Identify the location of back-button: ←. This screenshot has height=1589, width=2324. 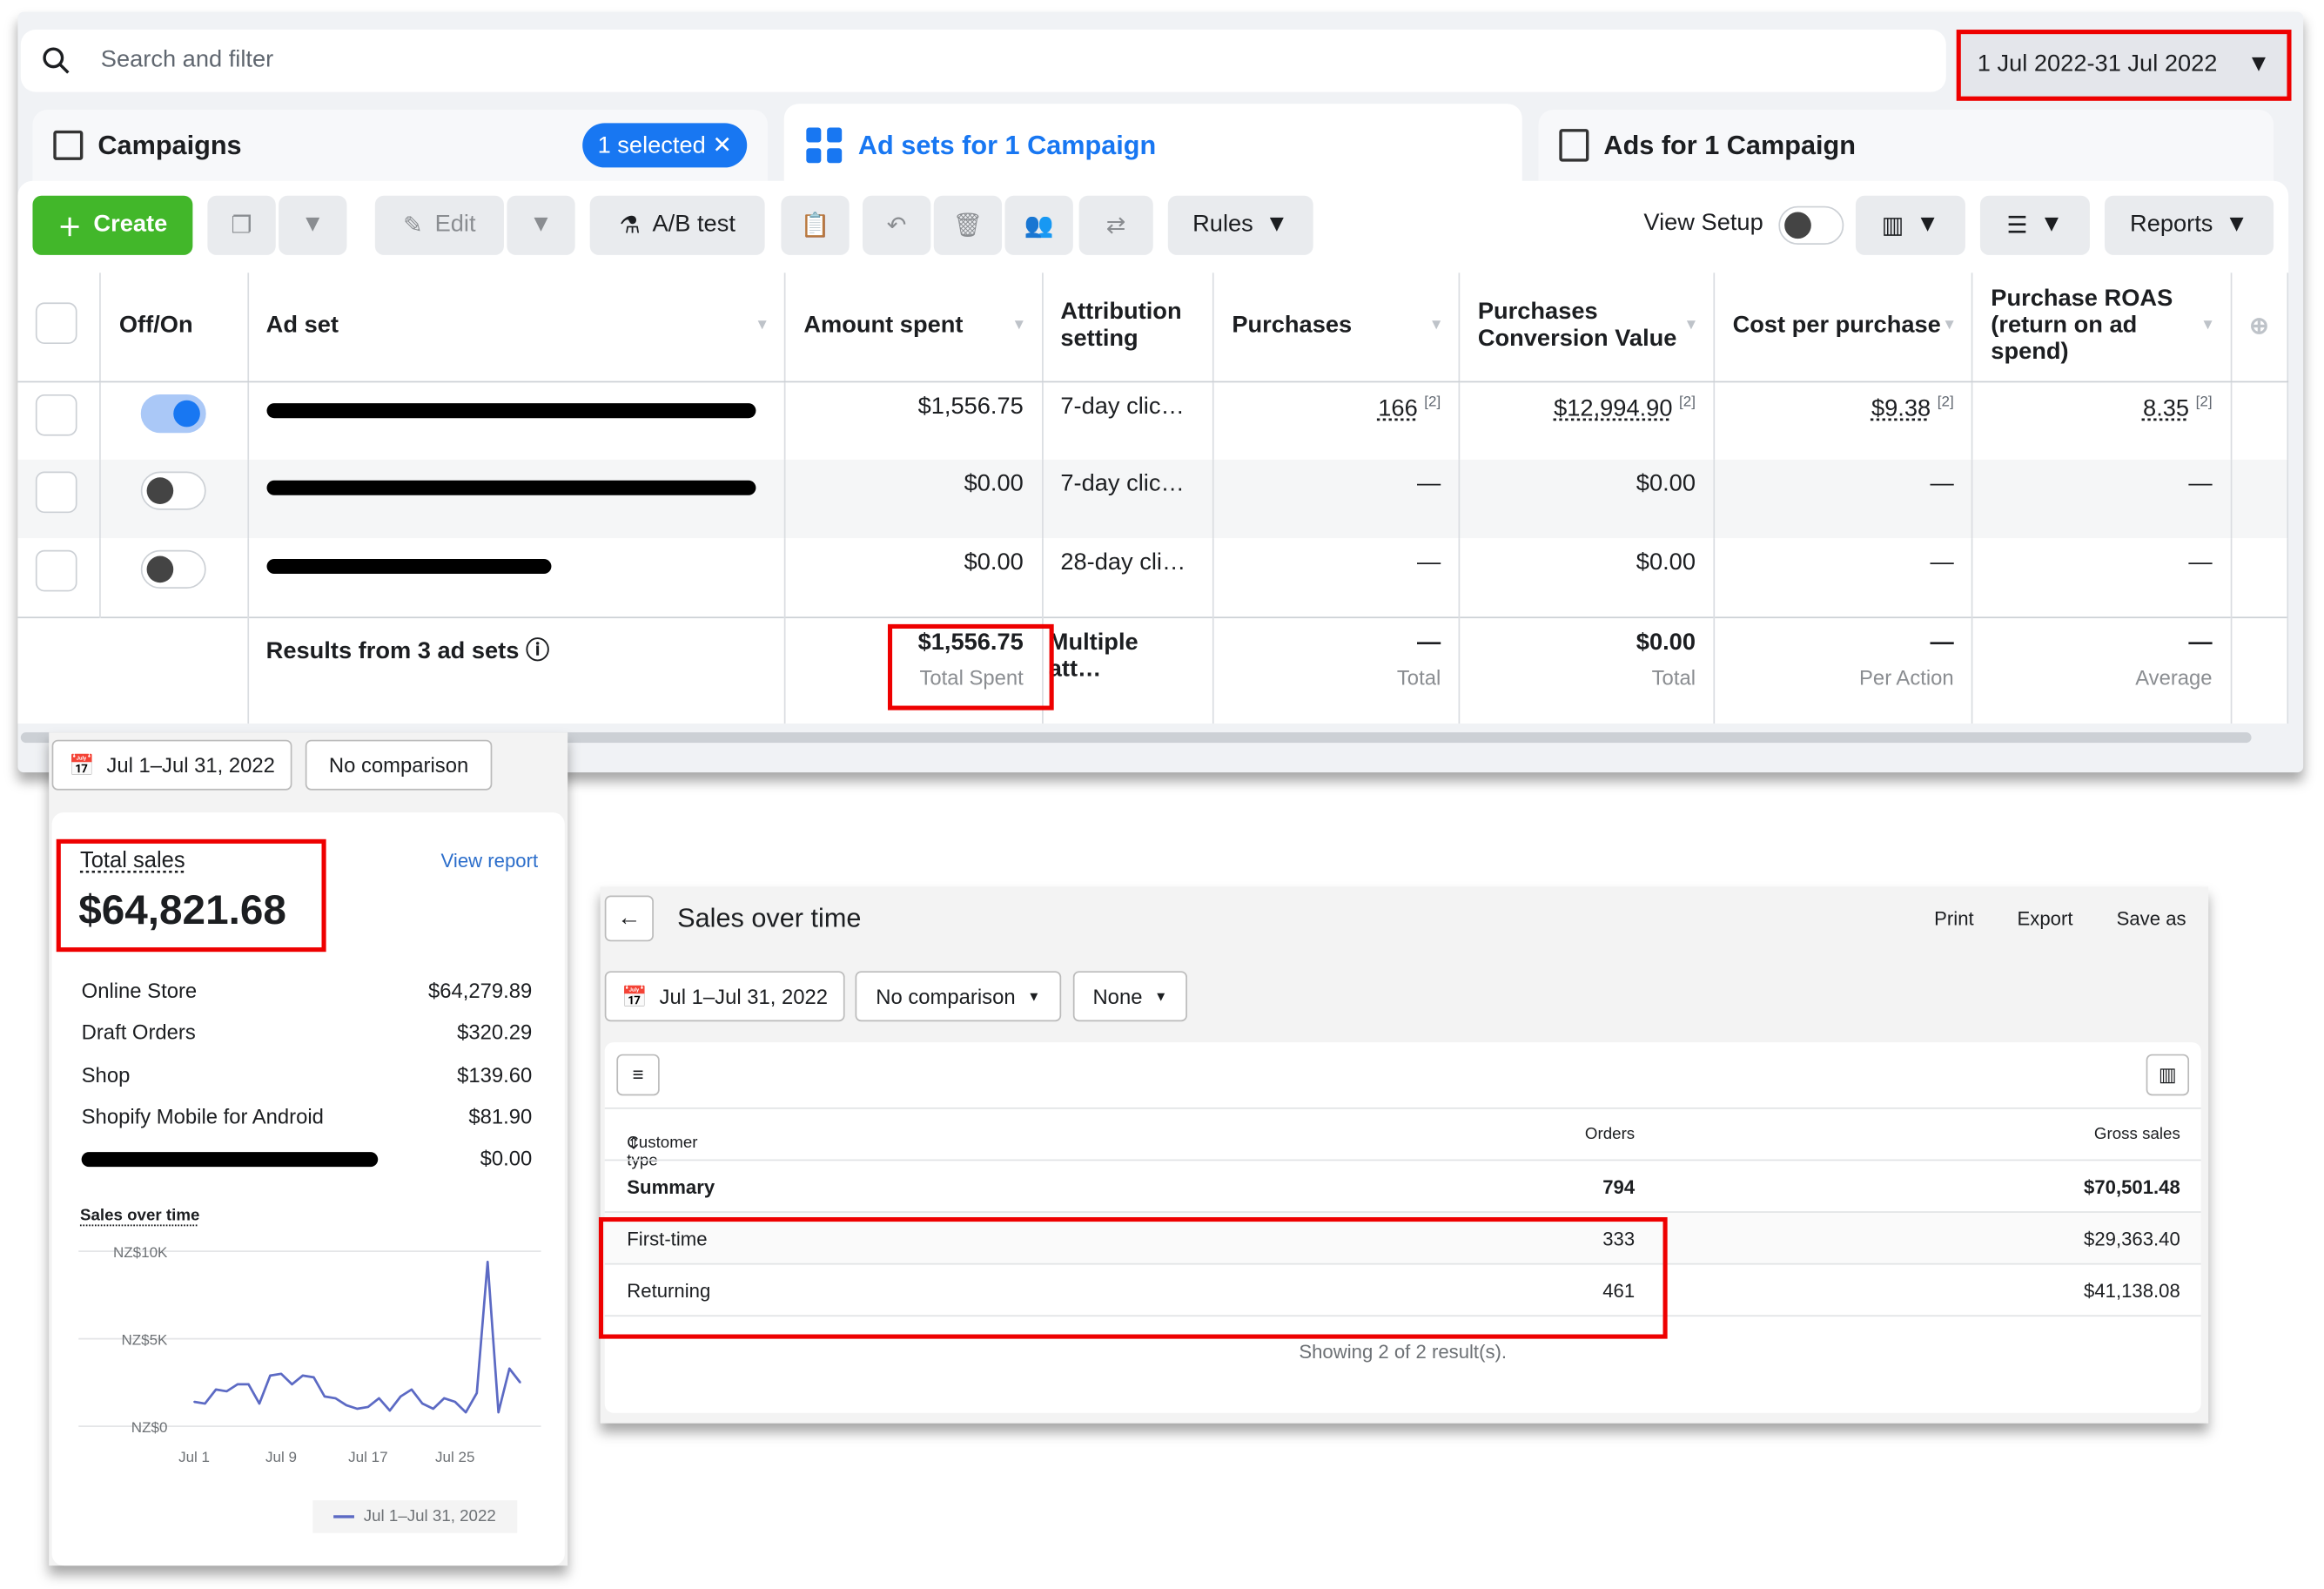
(629, 918).